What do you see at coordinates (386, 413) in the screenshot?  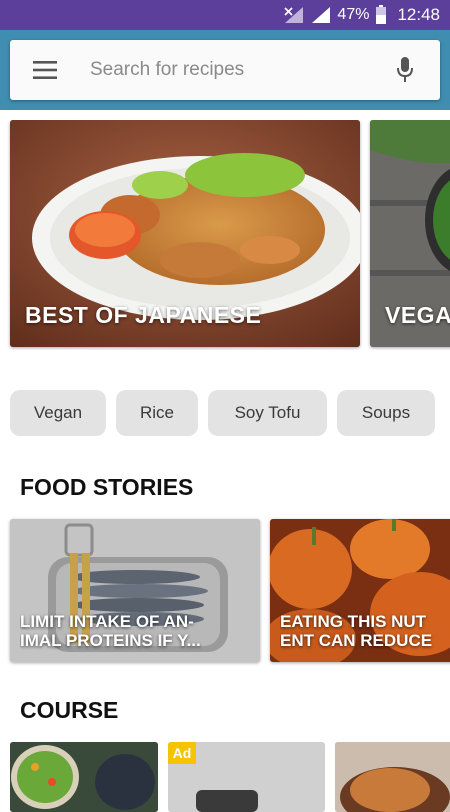 I see `chip-soups: Soups` at bounding box center [386, 413].